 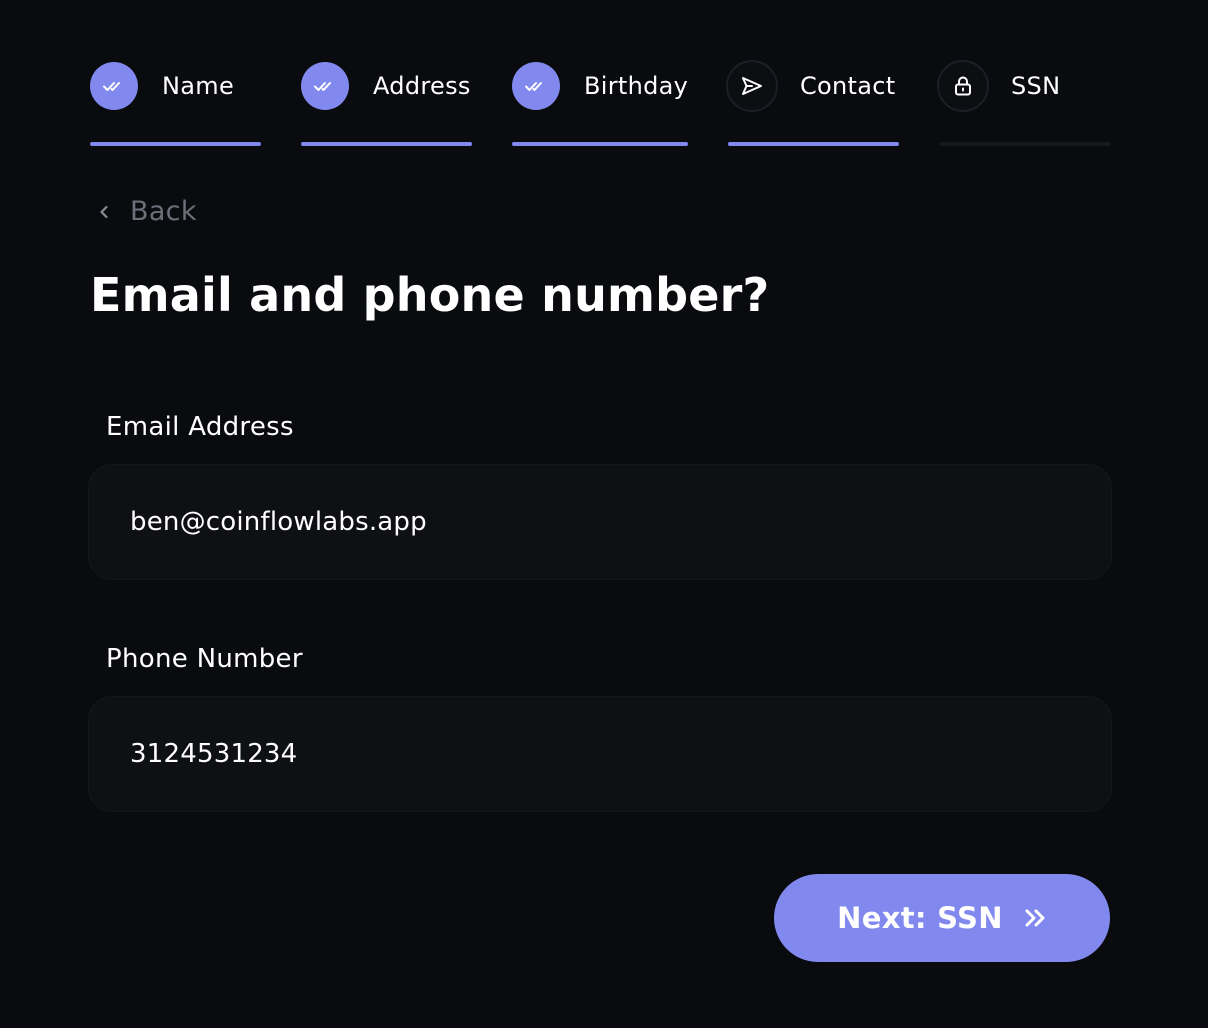 I want to click on email-field, so click(x=600, y=522).